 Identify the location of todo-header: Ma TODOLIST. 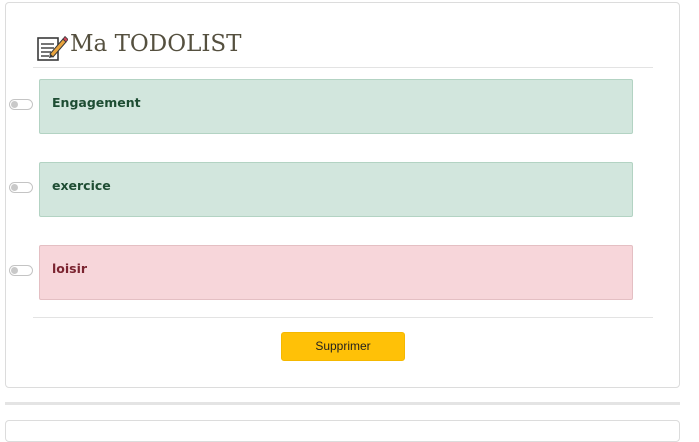
(343, 47).